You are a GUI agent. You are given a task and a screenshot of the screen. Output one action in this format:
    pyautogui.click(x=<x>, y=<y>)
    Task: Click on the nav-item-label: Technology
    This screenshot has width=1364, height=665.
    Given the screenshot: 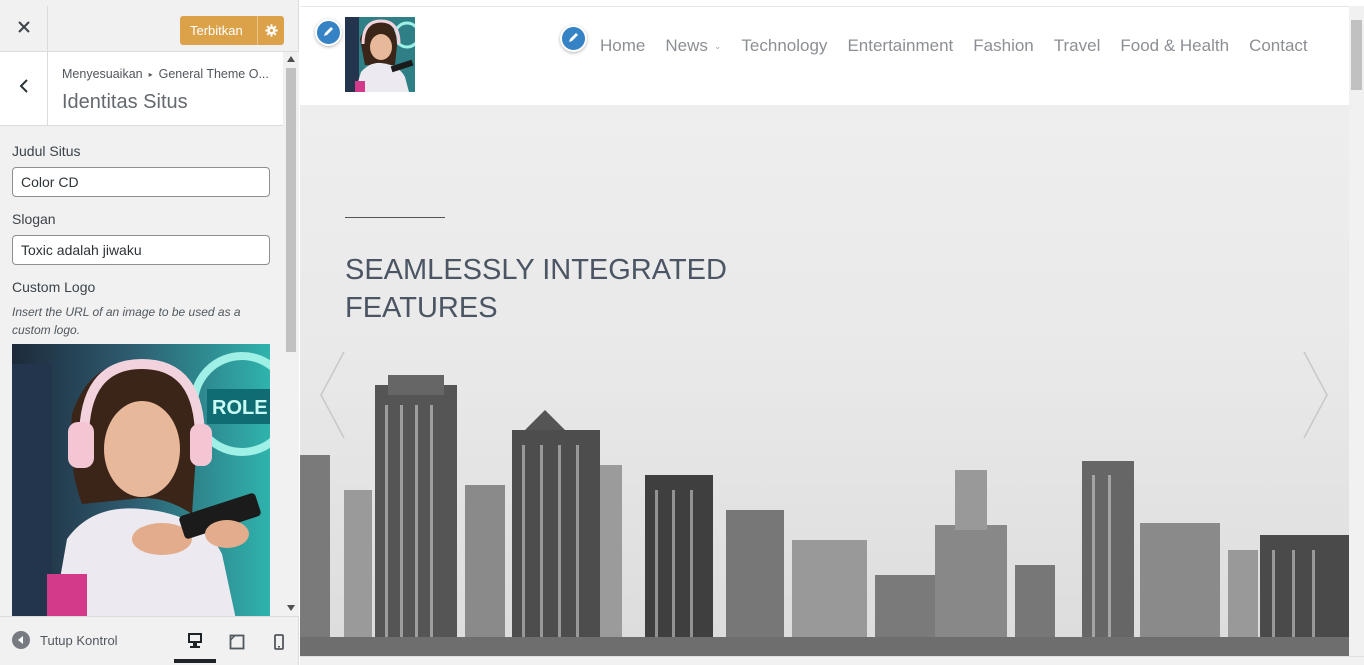 What is the action you would take?
    pyautogui.click(x=784, y=45)
    